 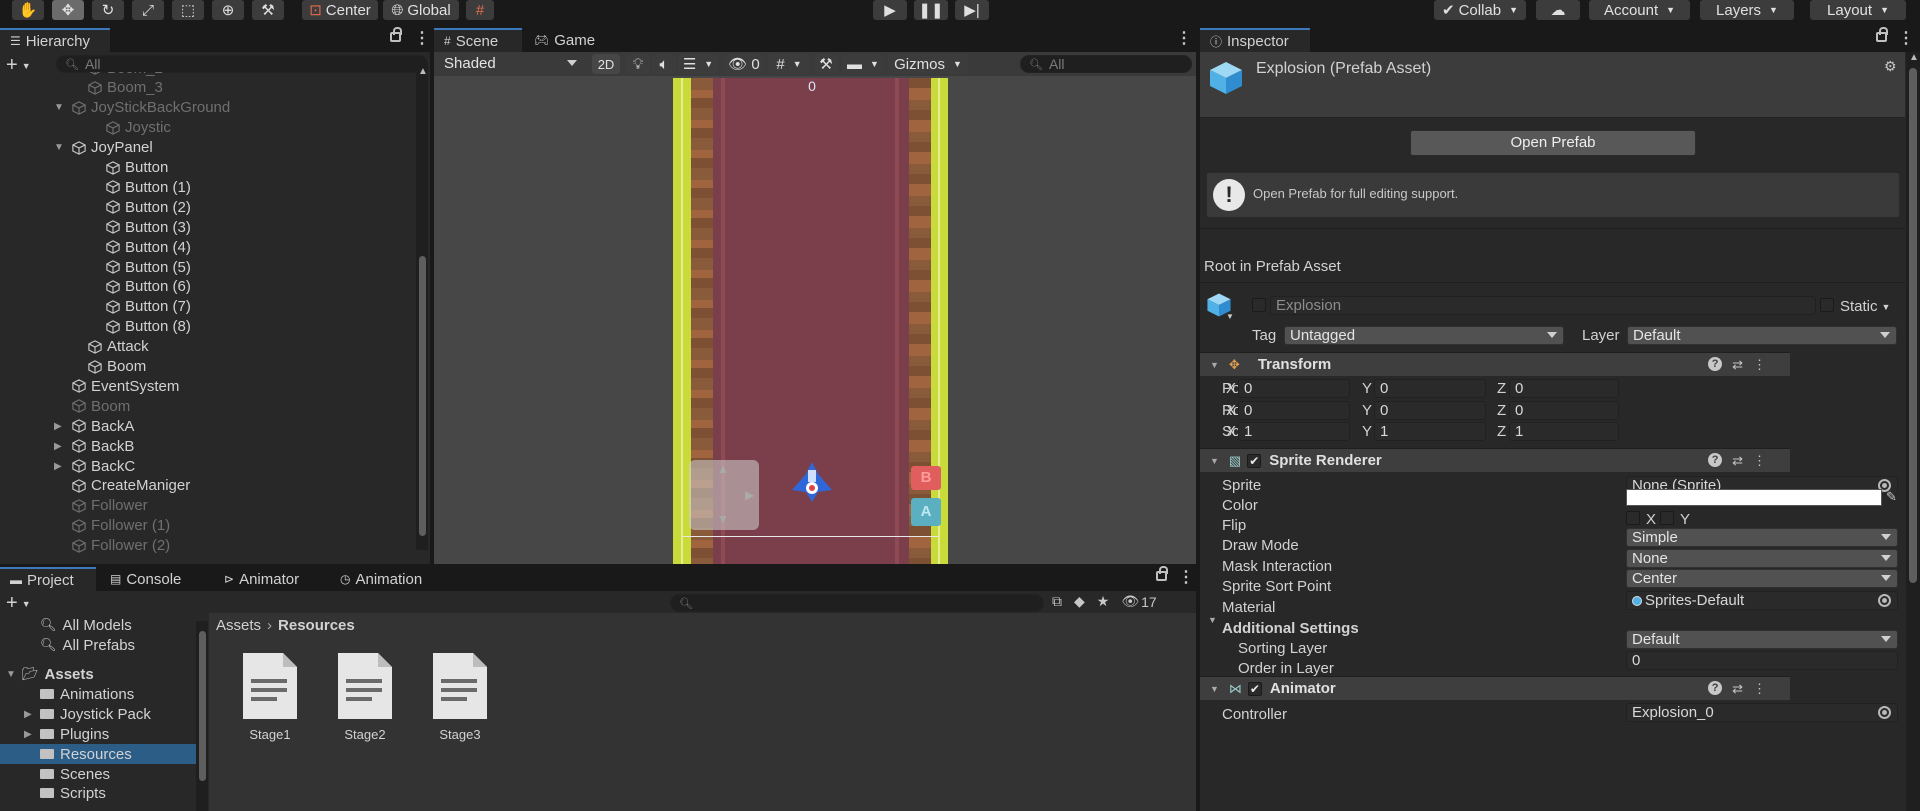 I want to click on tab-hierarchy: ☰ Hierarchy, so click(x=55, y=40).